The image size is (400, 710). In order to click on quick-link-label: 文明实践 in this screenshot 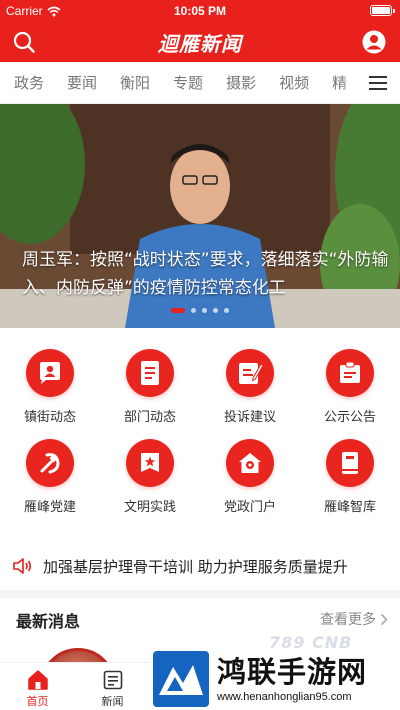, I will do `click(149, 507)`.